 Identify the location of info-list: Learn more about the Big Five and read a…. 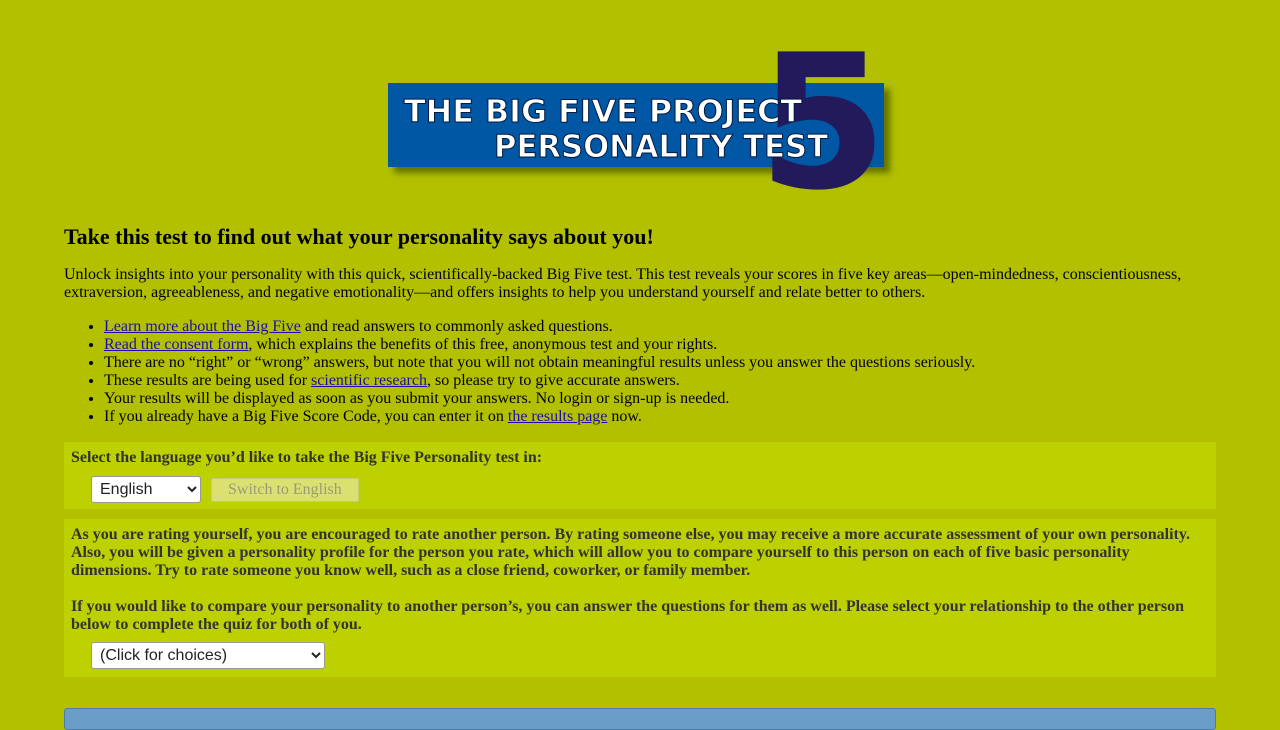
(640, 372).